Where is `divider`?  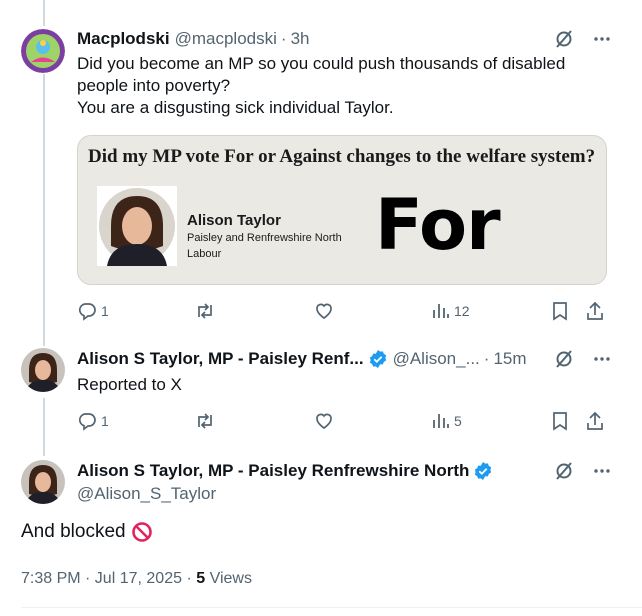 divider is located at coordinates (331, 607).